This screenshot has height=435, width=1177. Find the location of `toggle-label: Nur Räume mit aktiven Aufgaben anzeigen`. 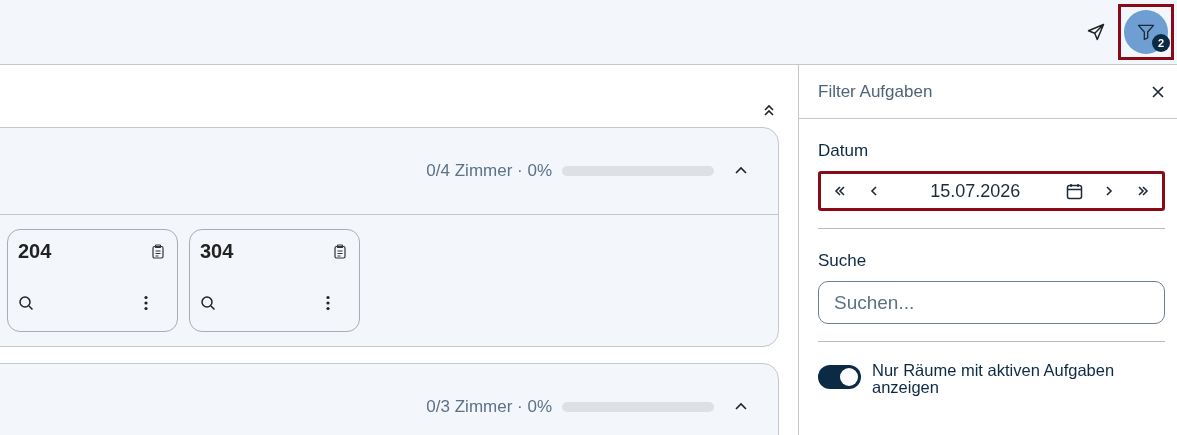

toggle-label: Nur Räume mit aktiven Aufgaben anzeigen is located at coordinates (994, 379).